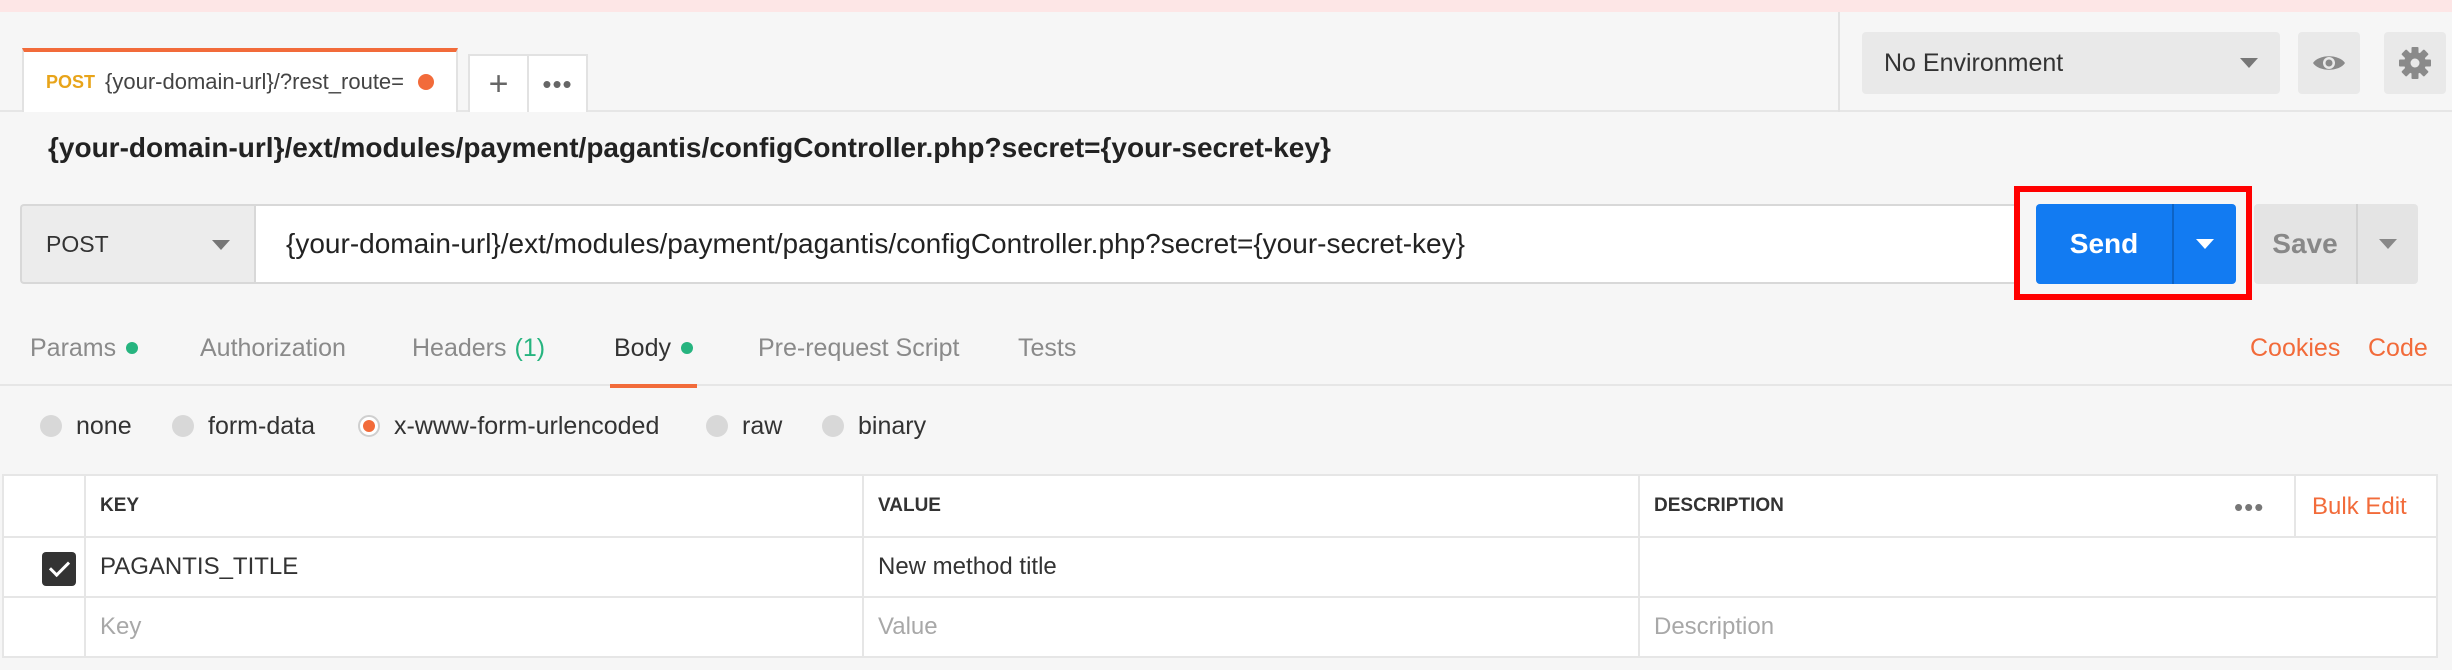 This screenshot has width=2452, height=670. I want to click on tab-tests-label: Tests, so click(1047, 347).